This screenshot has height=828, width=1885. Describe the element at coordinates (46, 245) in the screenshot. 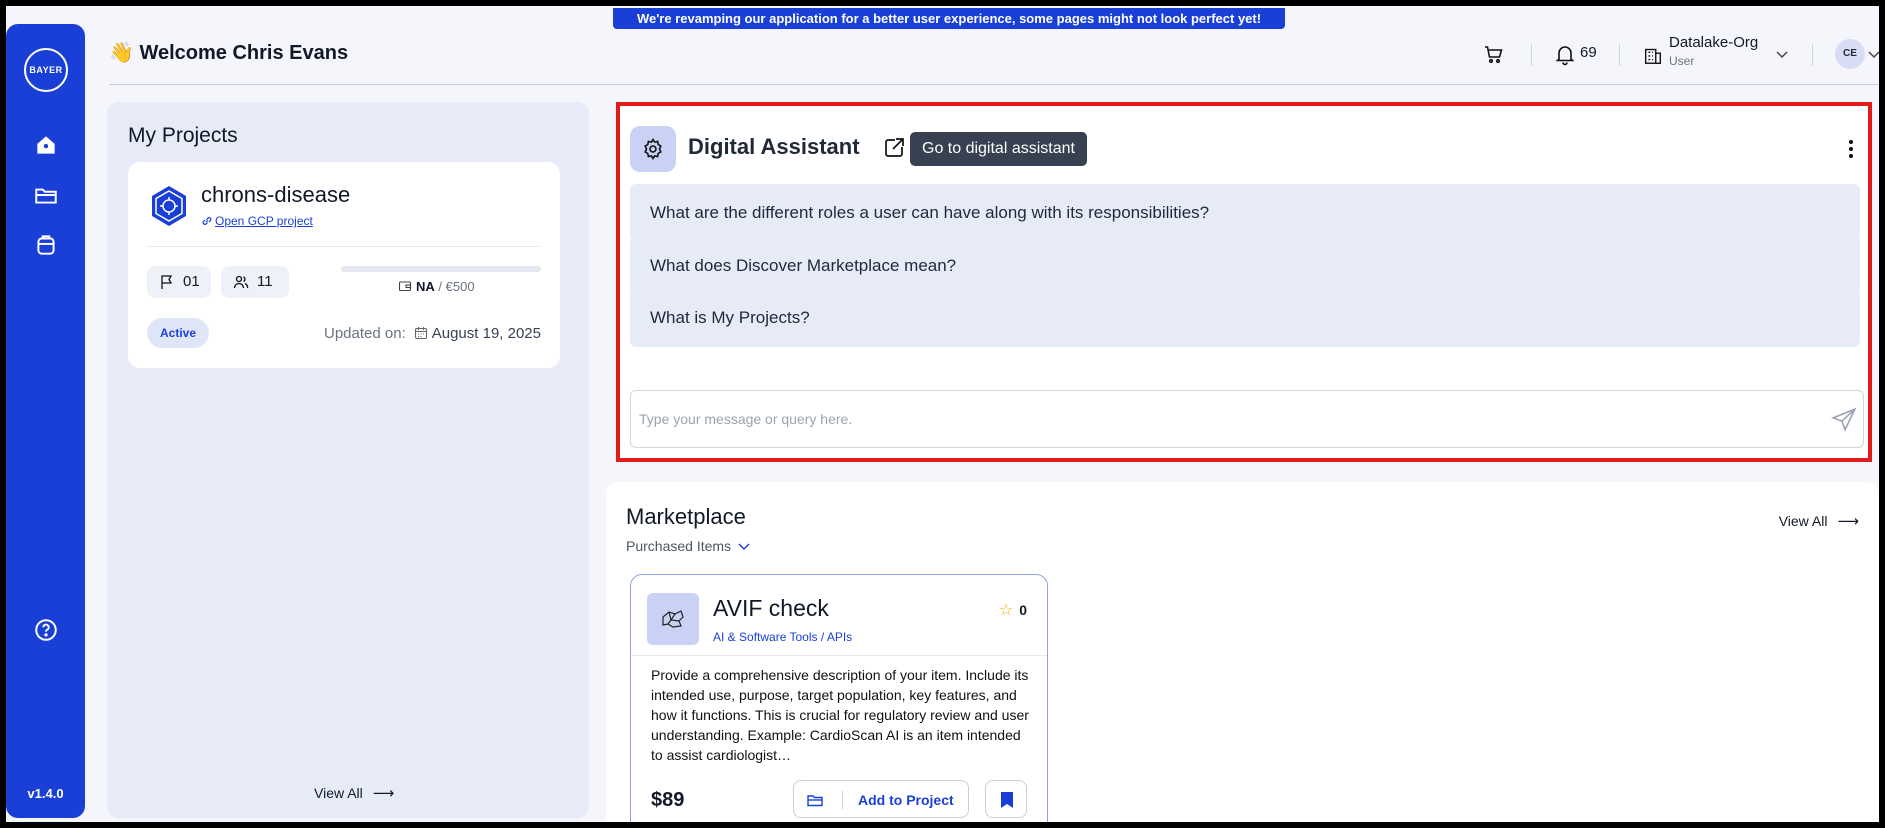

I see `bag-icon` at that location.